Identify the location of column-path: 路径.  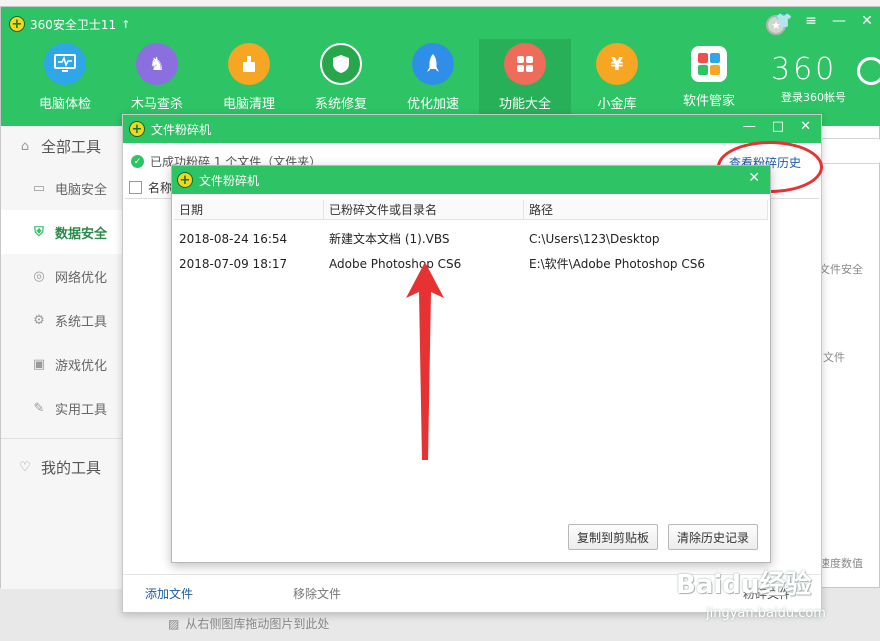
(646, 209).